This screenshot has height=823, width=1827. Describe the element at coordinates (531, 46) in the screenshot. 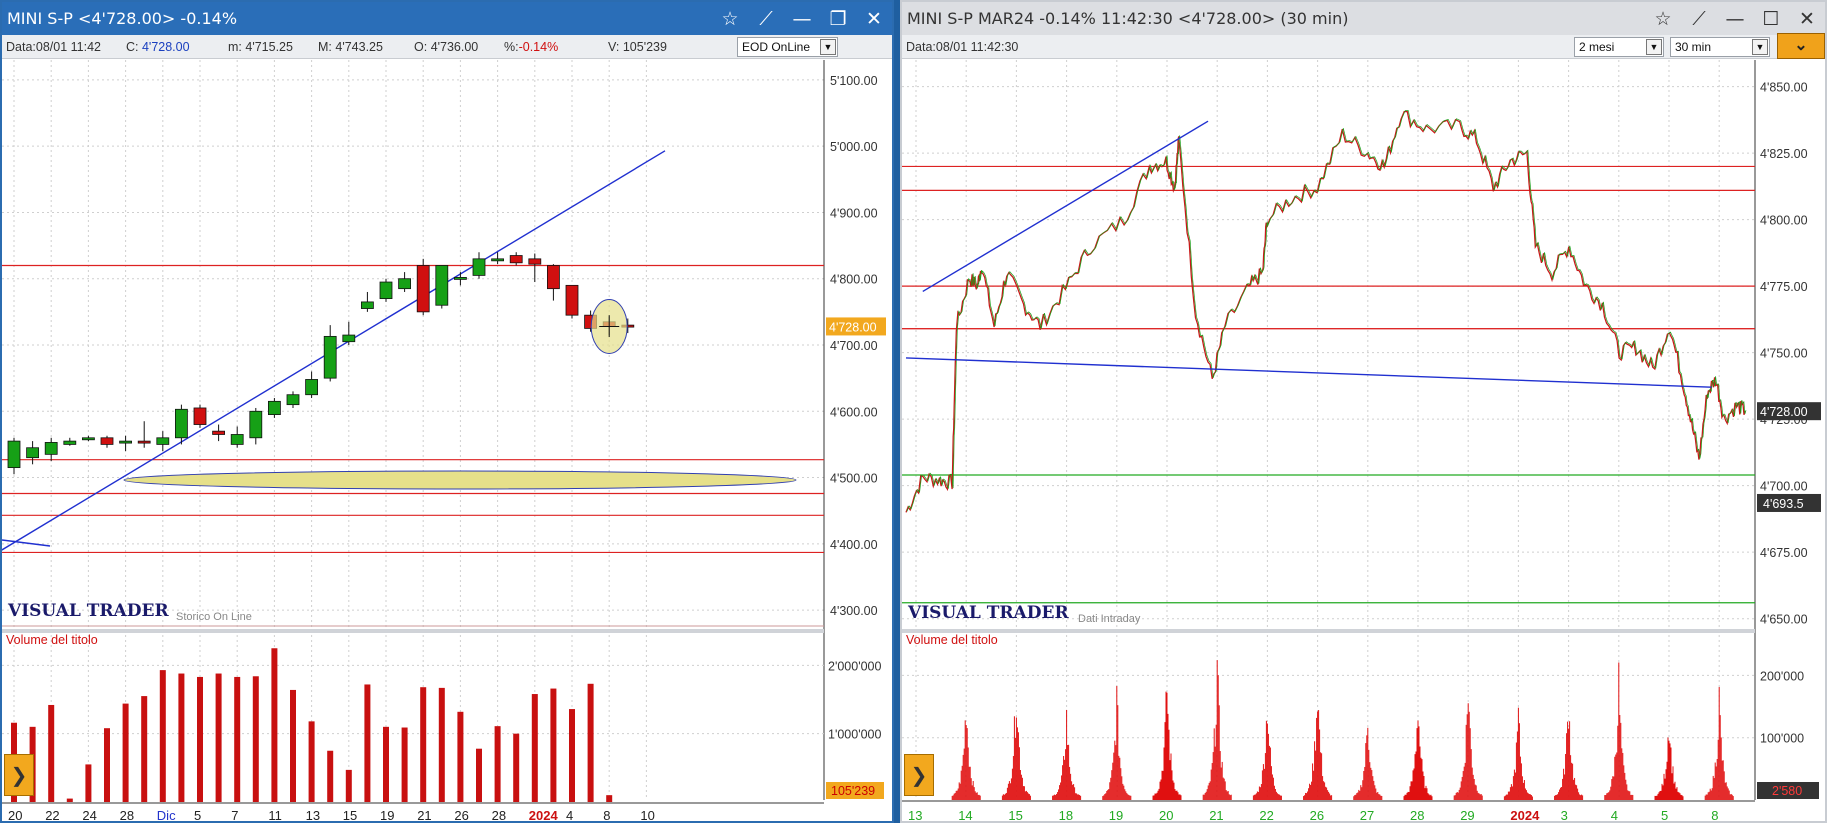

I see `pct-info: %:-0.14%` at that location.